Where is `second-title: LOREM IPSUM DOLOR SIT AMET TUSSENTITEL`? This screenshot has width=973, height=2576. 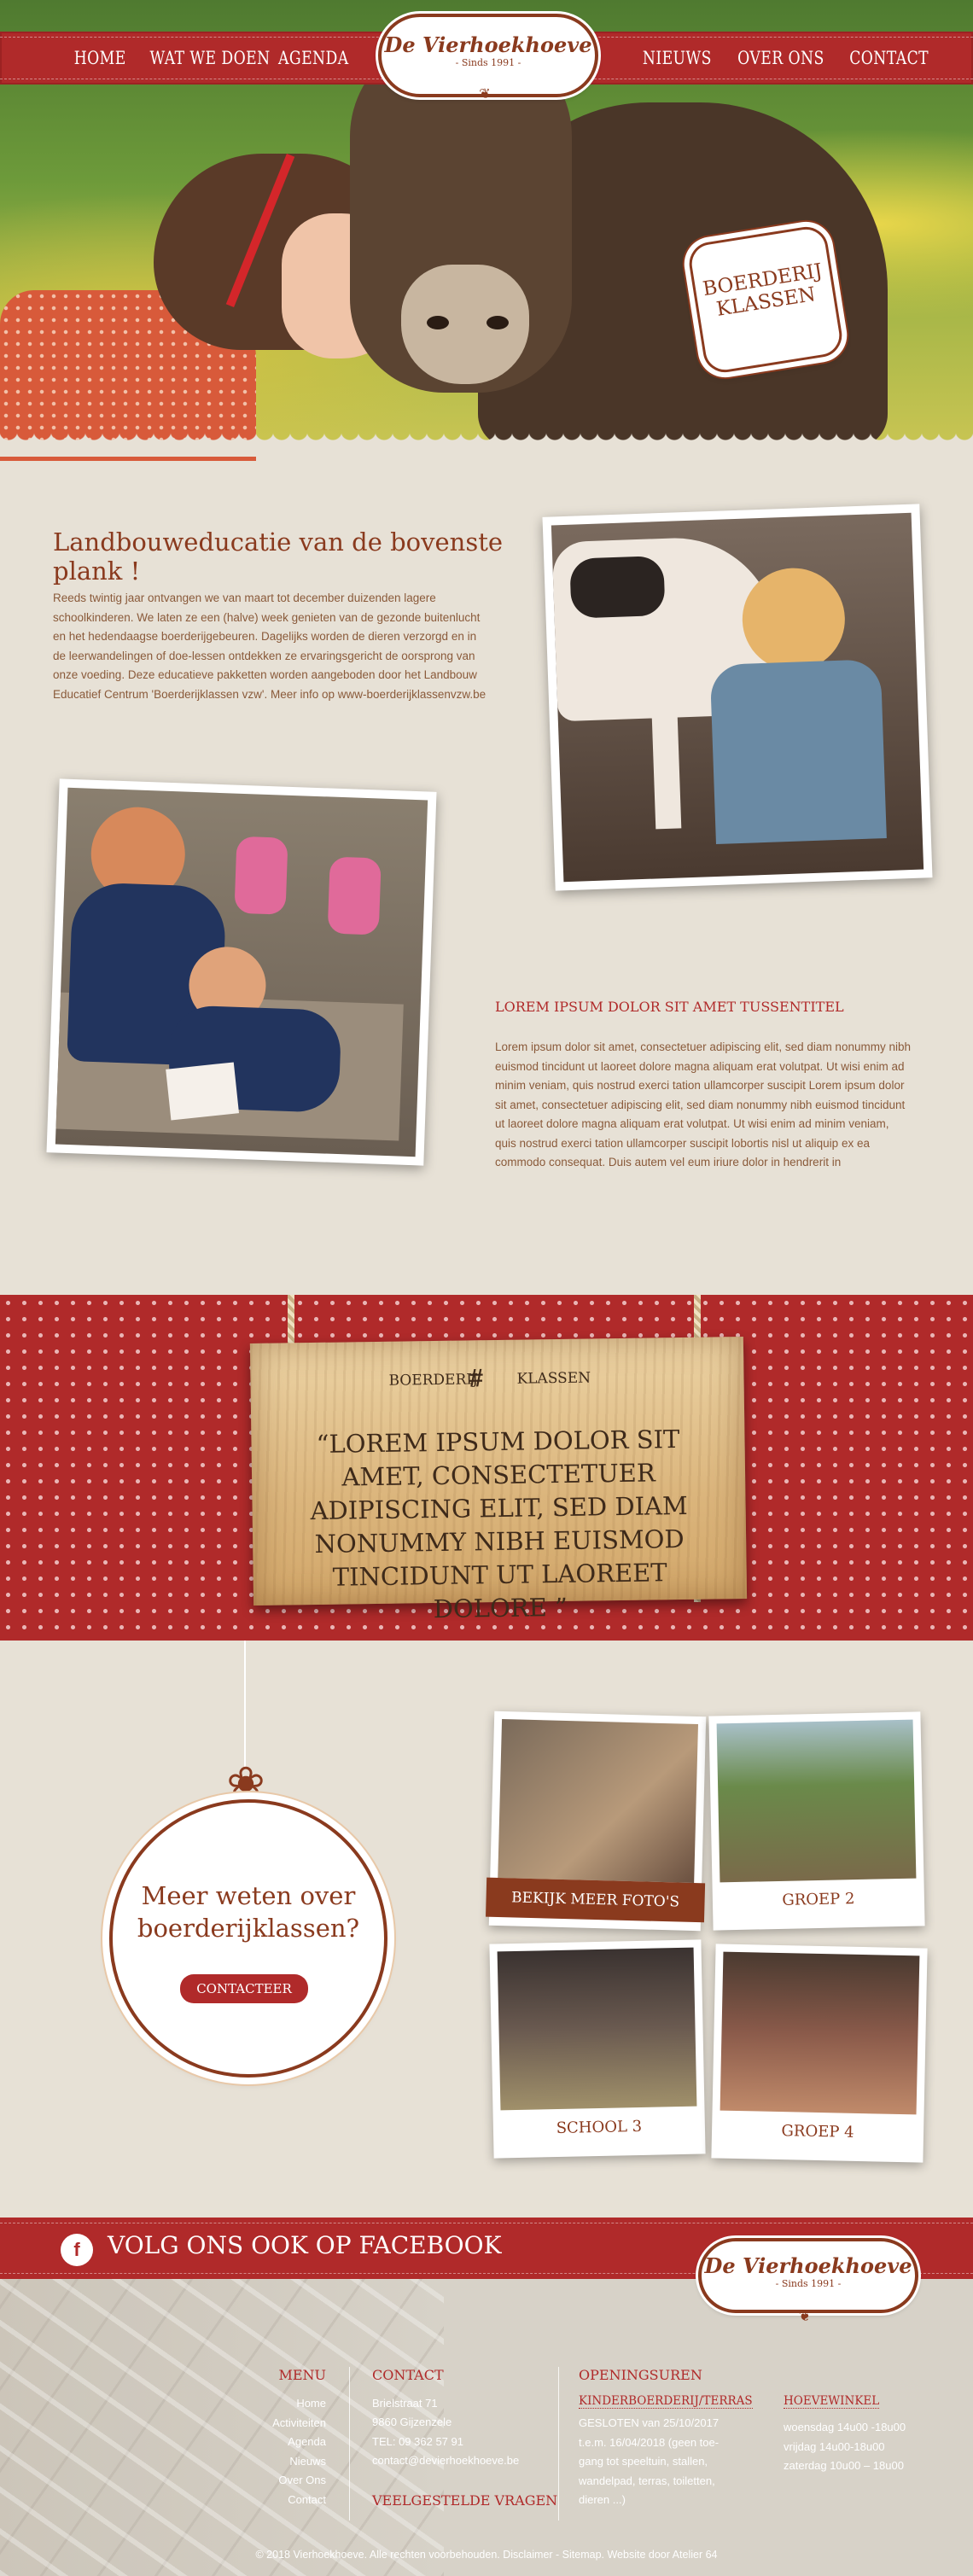
second-title: LOREM IPSUM DOLOR SIT AMET TUSSENTITEL is located at coordinates (669, 1007).